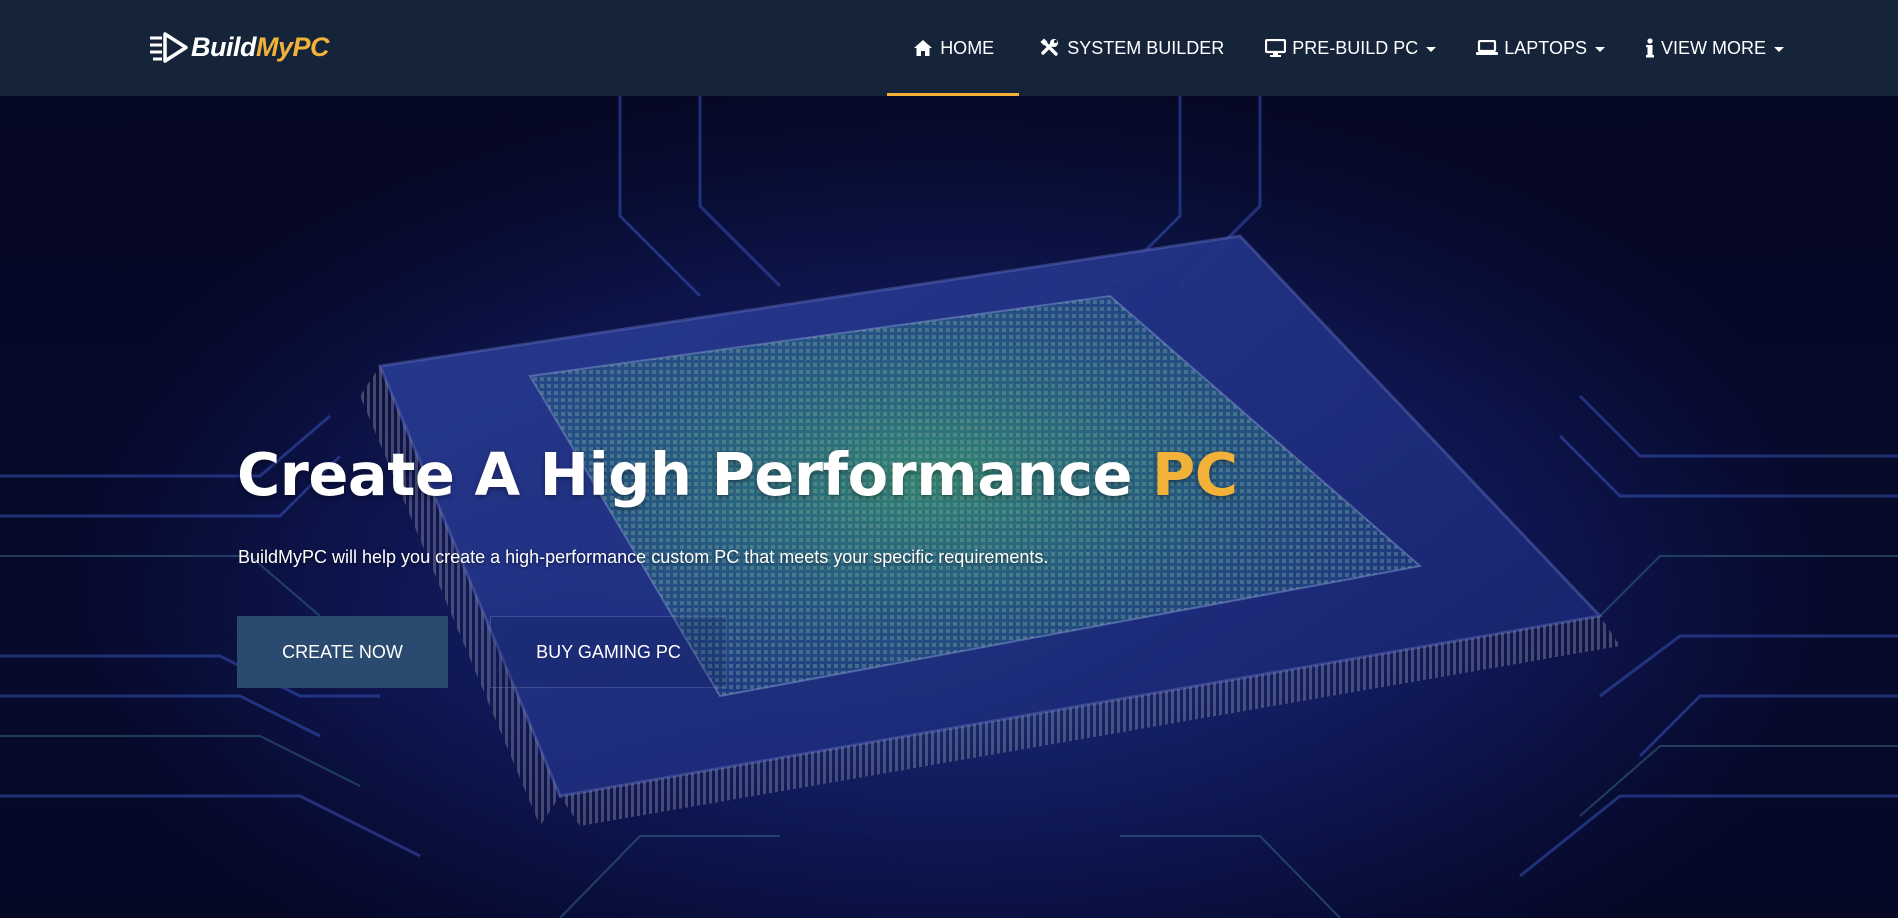 The width and height of the screenshot is (1898, 918). I want to click on nav-view-more: VIEW MORE, so click(1714, 48).